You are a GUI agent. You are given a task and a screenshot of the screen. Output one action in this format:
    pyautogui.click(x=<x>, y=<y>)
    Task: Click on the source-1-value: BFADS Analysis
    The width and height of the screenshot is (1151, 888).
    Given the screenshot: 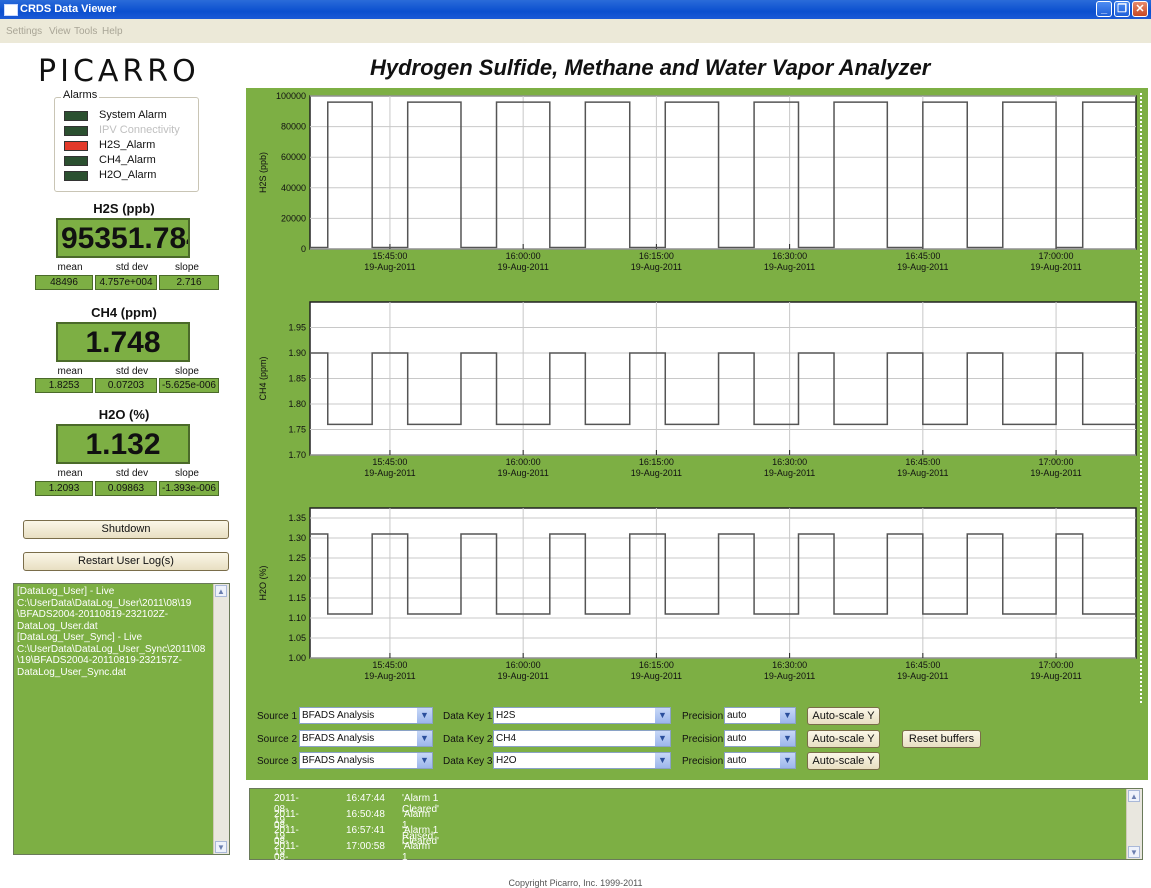 What is the action you would take?
    pyautogui.click(x=338, y=715)
    